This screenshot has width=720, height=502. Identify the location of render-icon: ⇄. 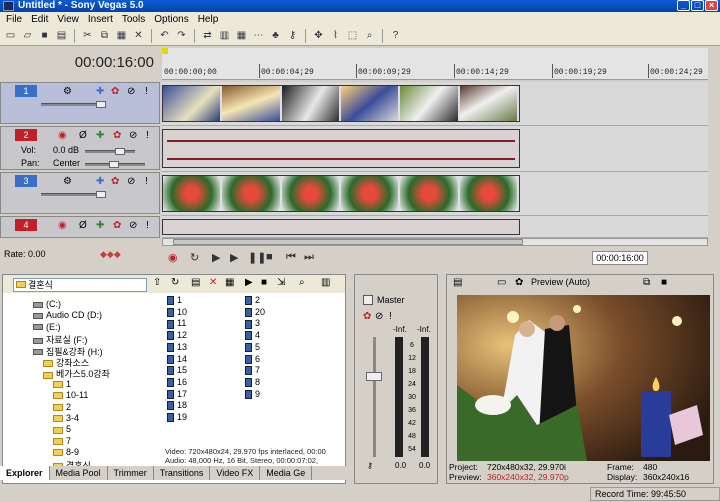
(207, 35).